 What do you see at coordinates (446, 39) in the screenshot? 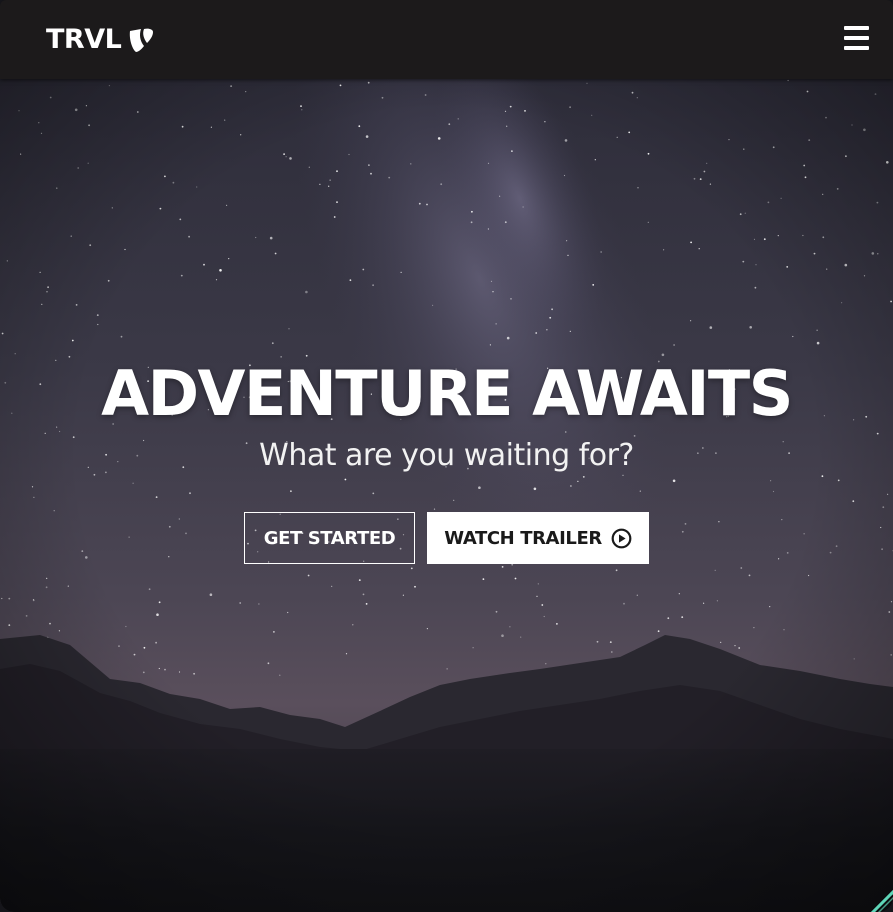
I see `navbar: TRVL` at bounding box center [446, 39].